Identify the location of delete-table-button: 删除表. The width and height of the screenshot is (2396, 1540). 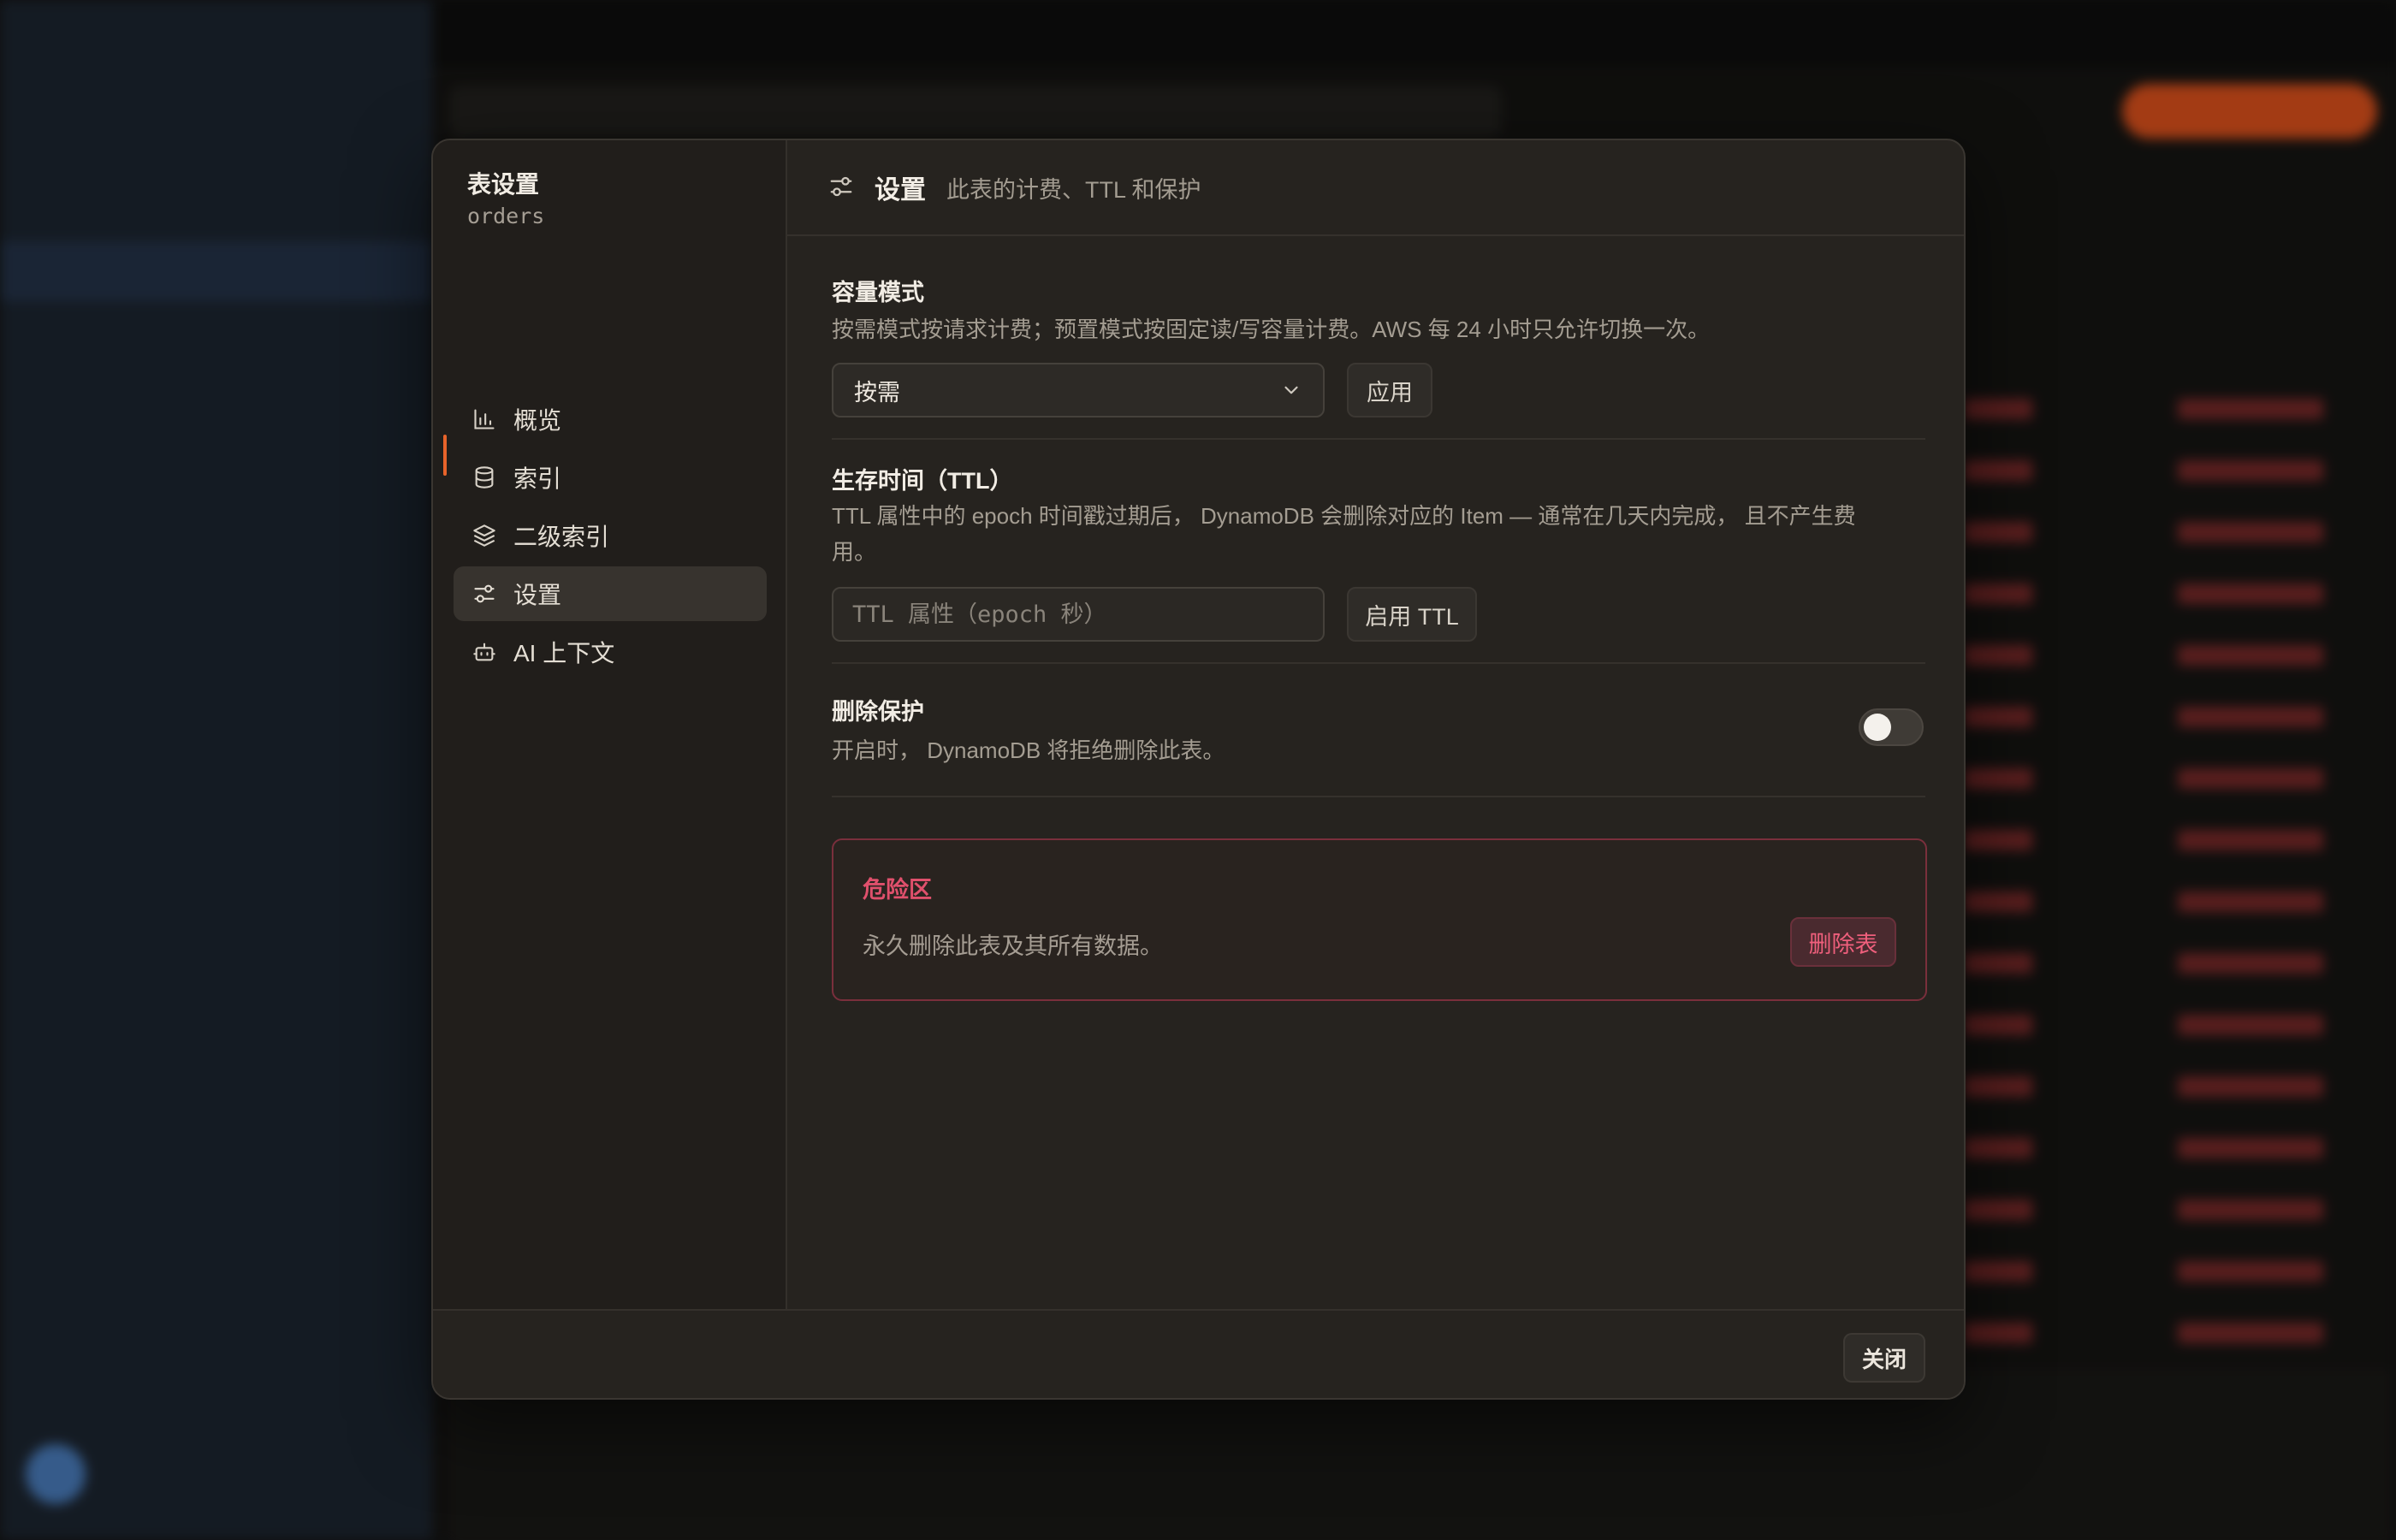
(1843, 942).